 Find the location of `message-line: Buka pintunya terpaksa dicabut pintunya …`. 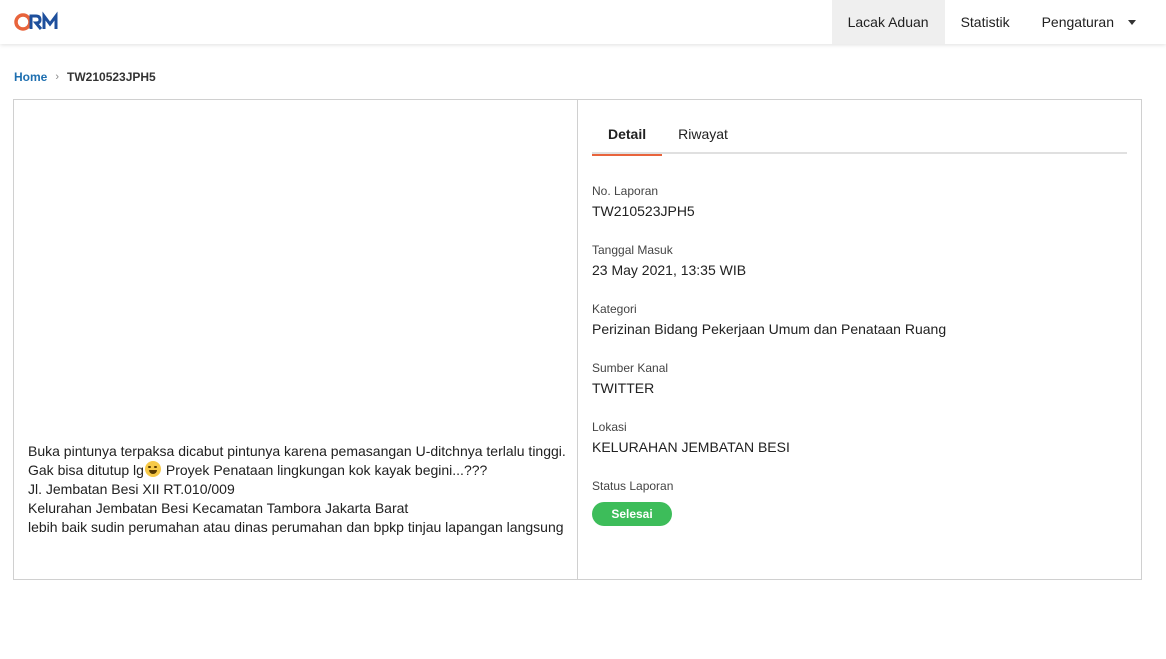

message-line: Buka pintunya terpaksa dicabut pintunya … is located at coordinates (297, 451).